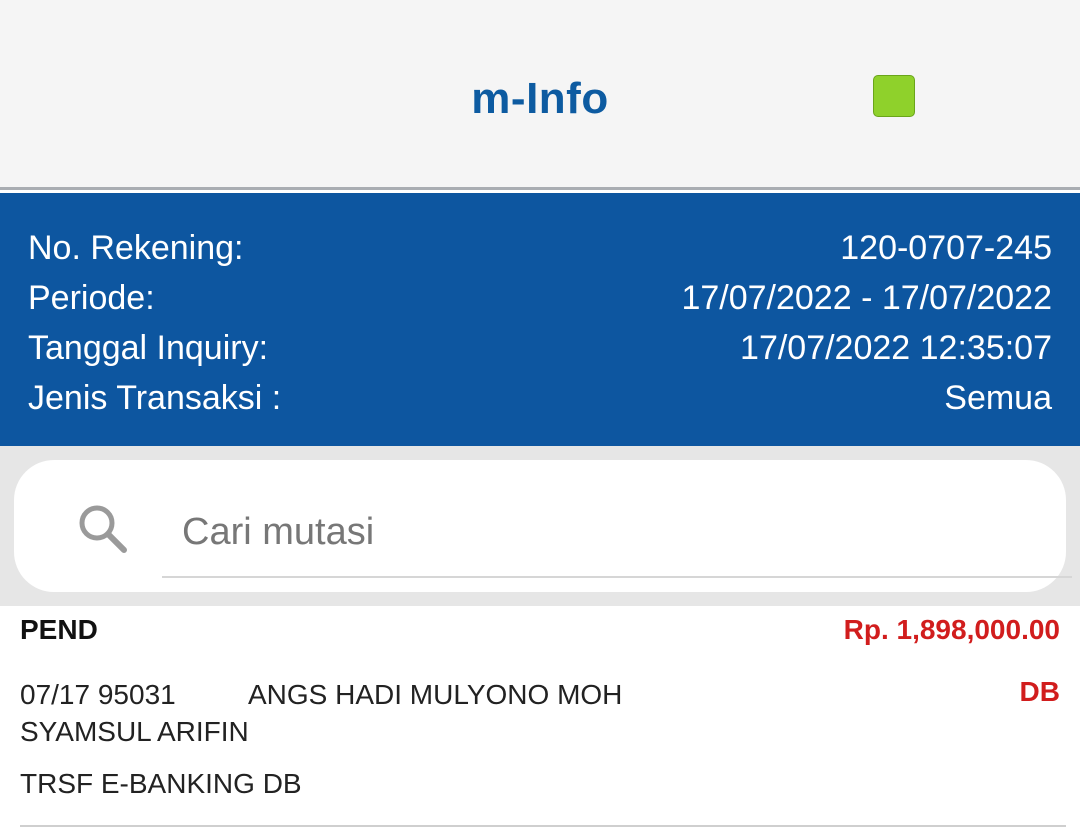  What do you see at coordinates (540, 348) in the screenshot?
I see `info-row-inquiry-date: Tanggal Inquiry: 17/07/2022 12:35:07` at bounding box center [540, 348].